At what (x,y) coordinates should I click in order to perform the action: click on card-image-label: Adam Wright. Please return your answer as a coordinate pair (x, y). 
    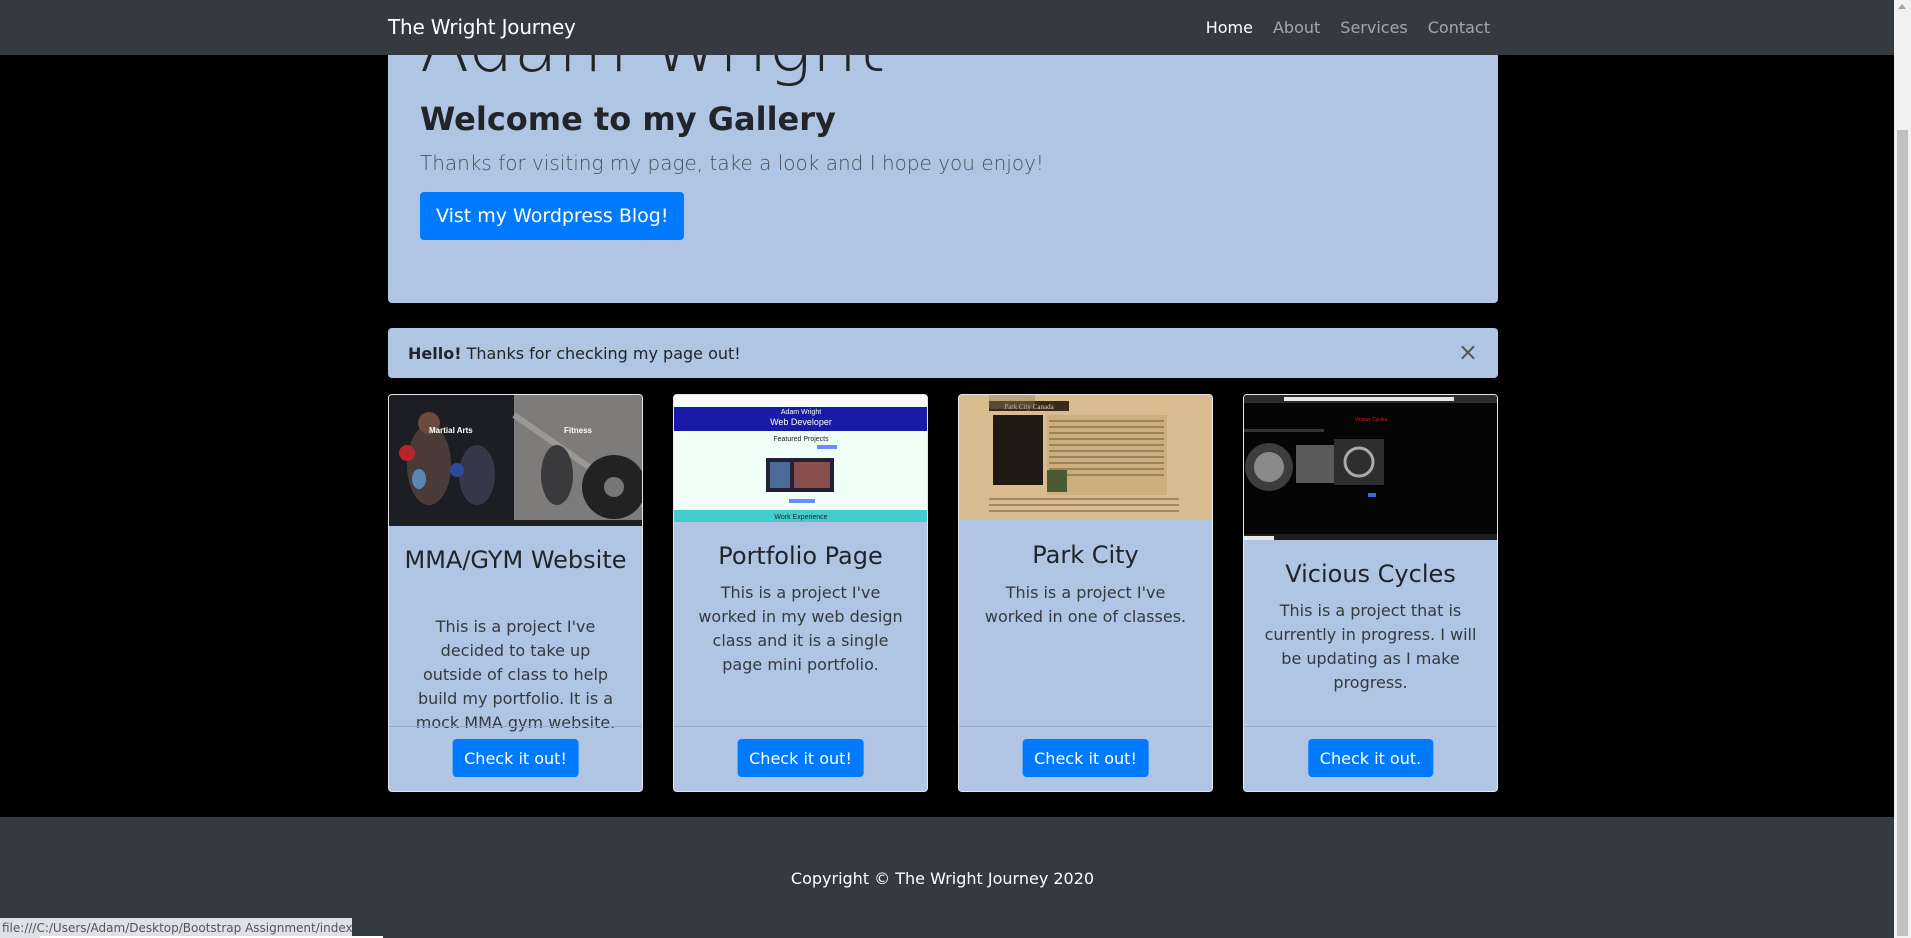
    Looking at the image, I should click on (801, 412).